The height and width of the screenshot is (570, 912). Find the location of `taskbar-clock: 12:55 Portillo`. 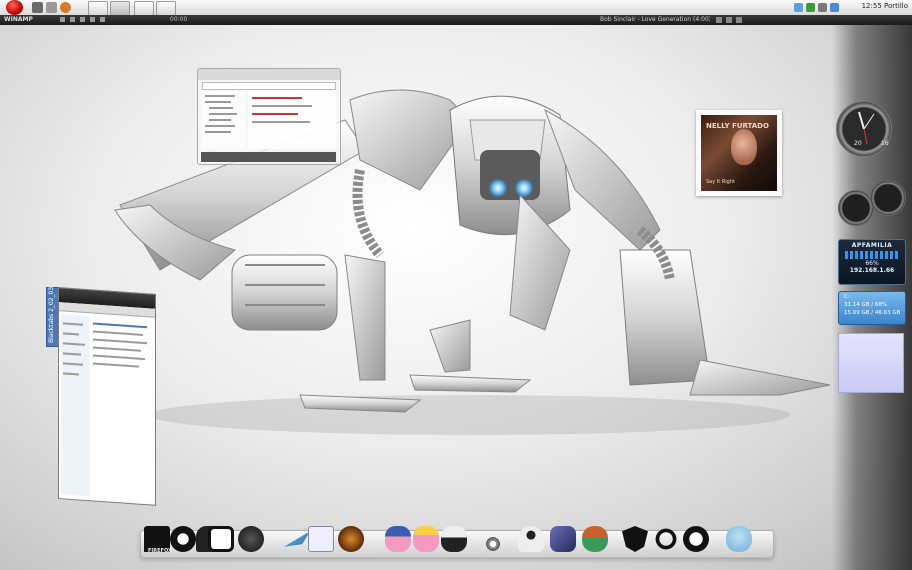

taskbar-clock: 12:55 Portillo is located at coordinates (885, 6).